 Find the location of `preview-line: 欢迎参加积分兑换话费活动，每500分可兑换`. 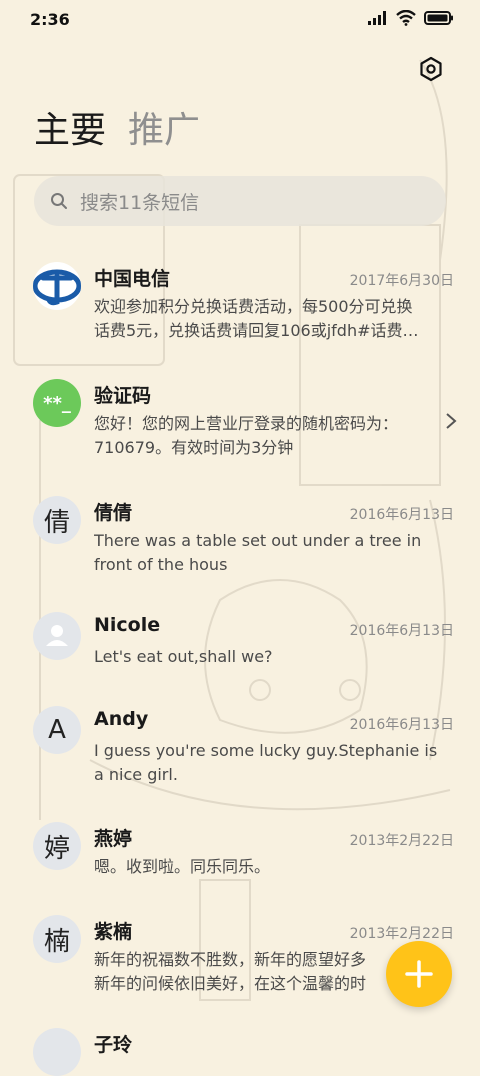

preview-line: 欢迎参加积分兑换话费活动，每500分可兑换 is located at coordinates (253, 306).